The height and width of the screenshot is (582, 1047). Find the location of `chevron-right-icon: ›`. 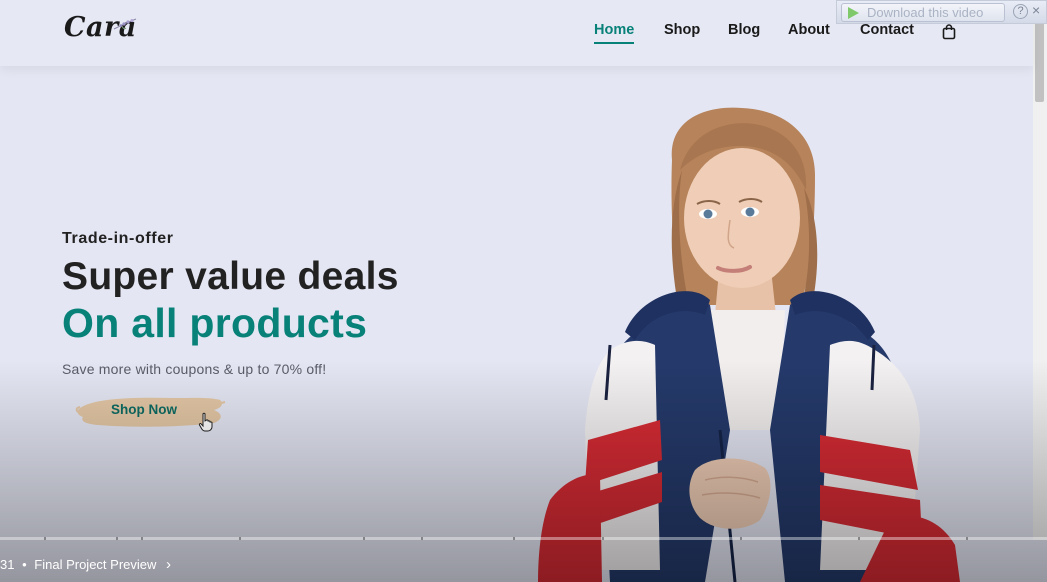

chevron-right-icon: › is located at coordinates (169, 564).